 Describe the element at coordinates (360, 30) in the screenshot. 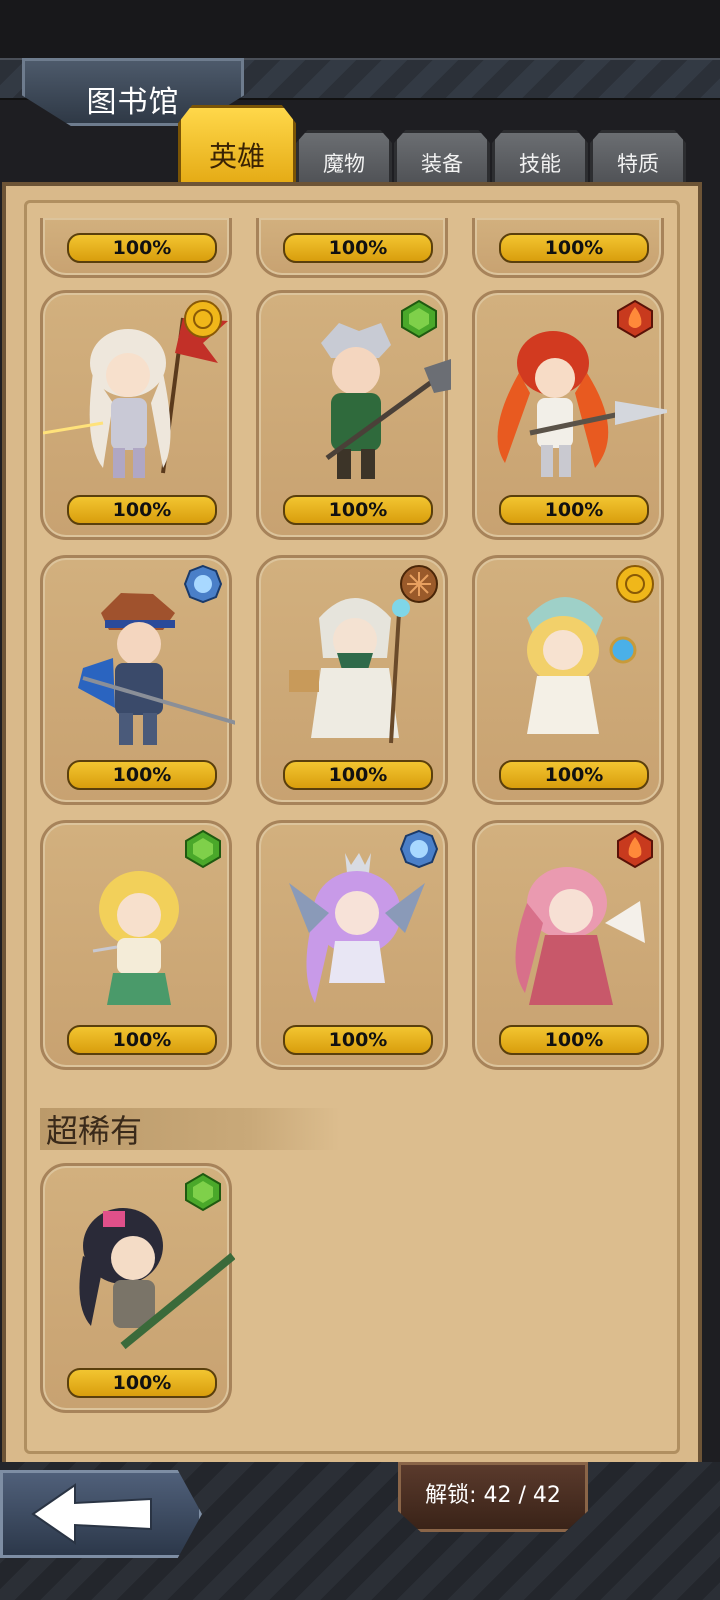

I see `top-dark-area` at that location.